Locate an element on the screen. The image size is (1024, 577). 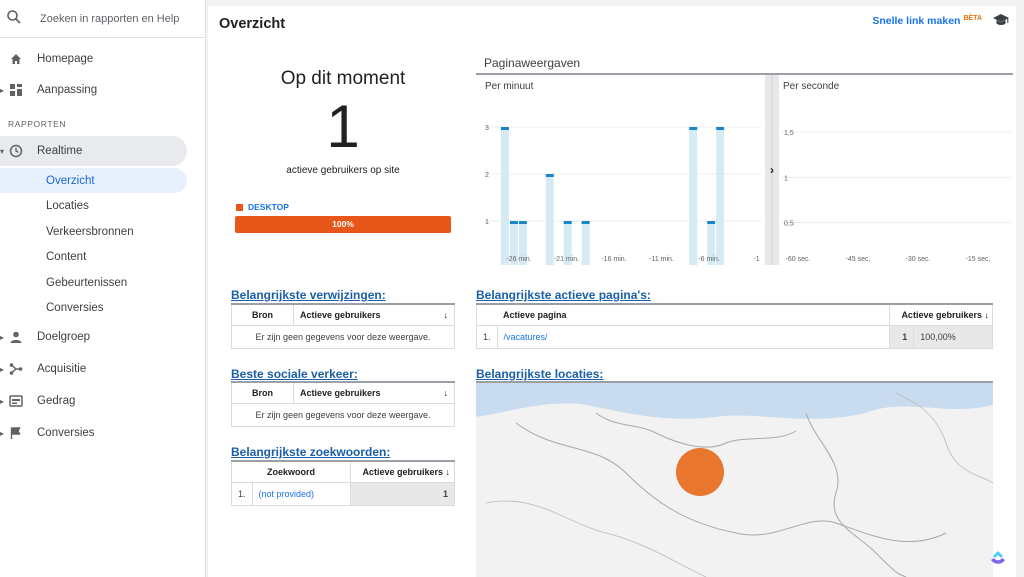
flag-icon is located at coordinates (15, 433).